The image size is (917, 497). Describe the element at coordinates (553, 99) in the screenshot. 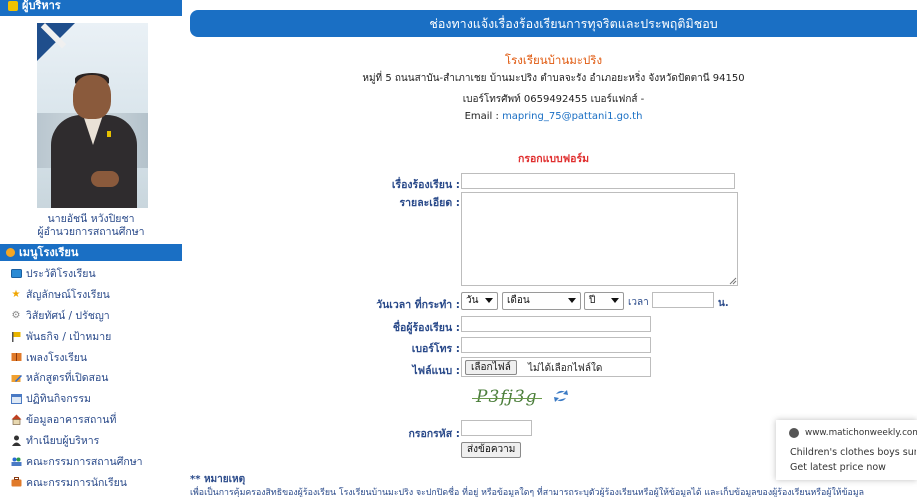

I see `school-phone: เบอร์โทรศัพท์ 0659492455 เบอร์แฟกส์ -` at that location.